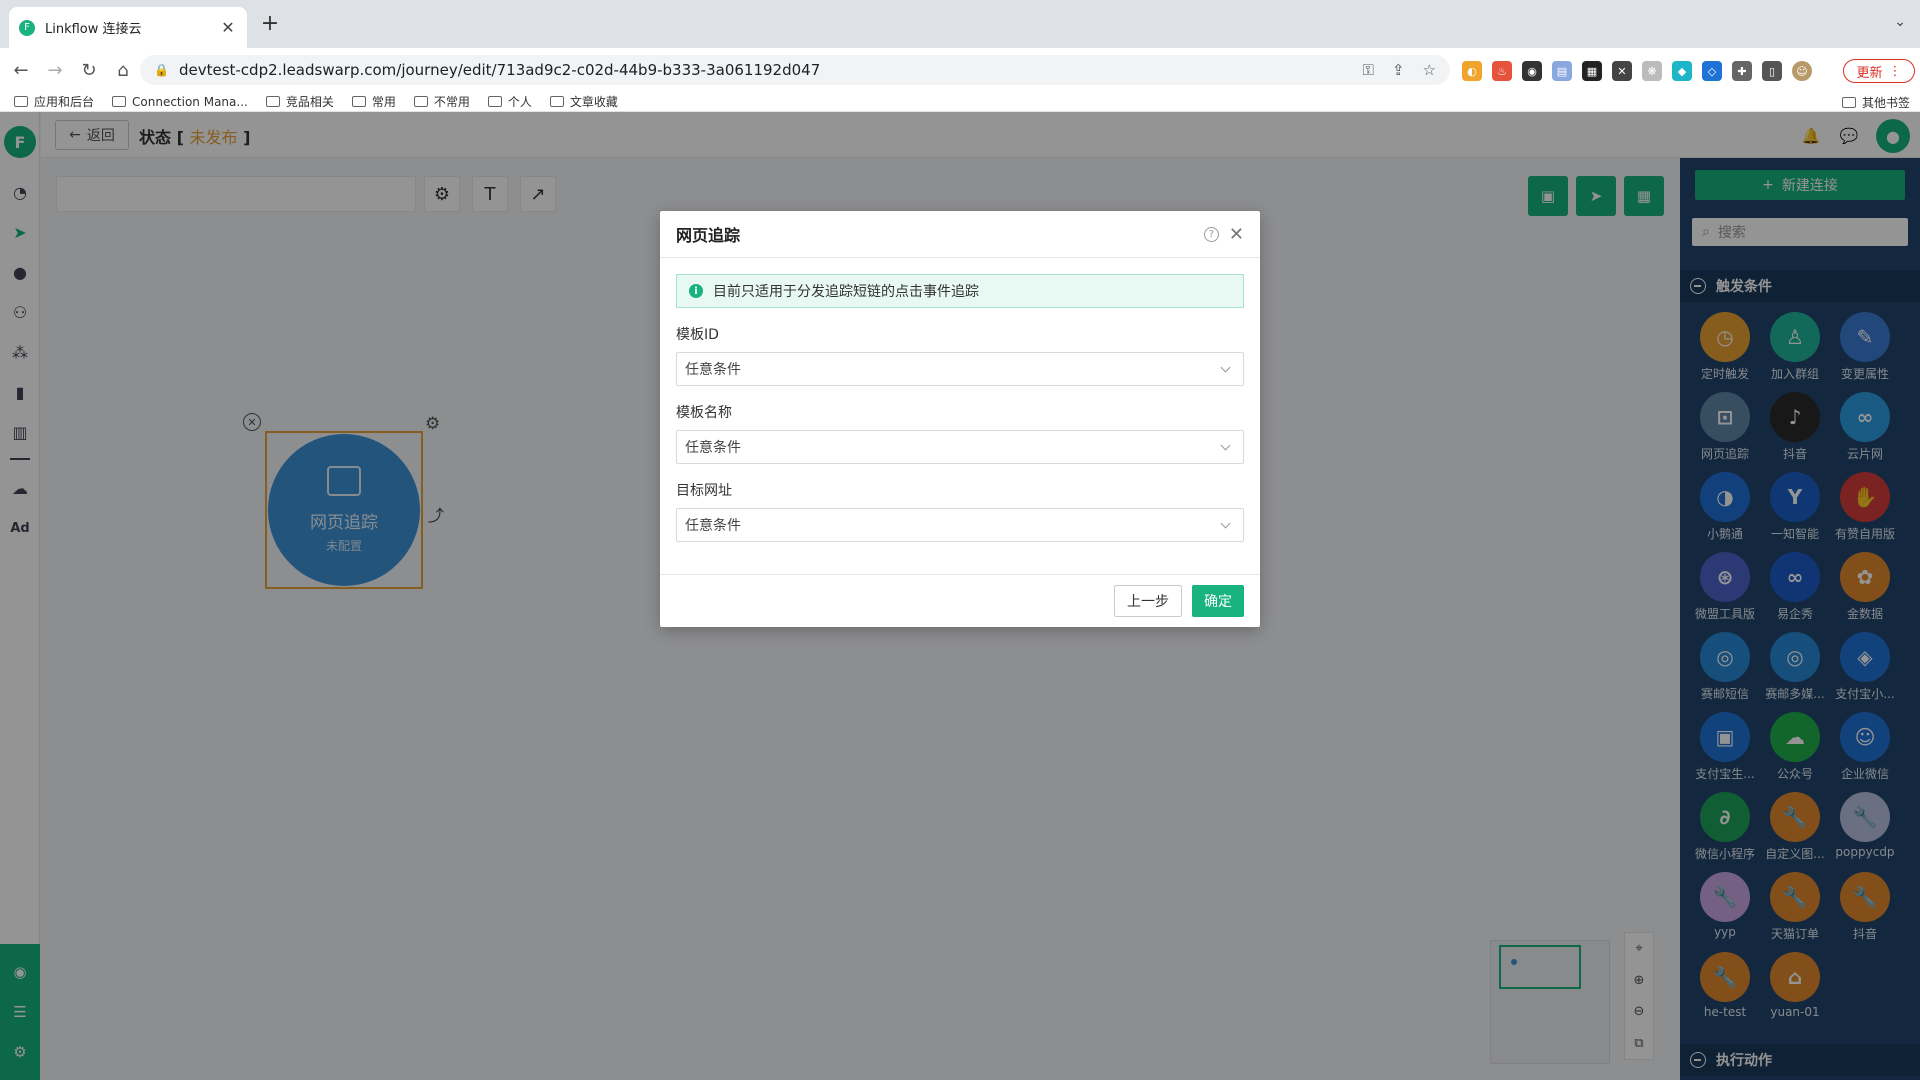 The height and width of the screenshot is (1080, 1920). Describe the element at coordinates (960, 600) in the screenshot. I see `dialog-footer: 上一步 确定` at that location.